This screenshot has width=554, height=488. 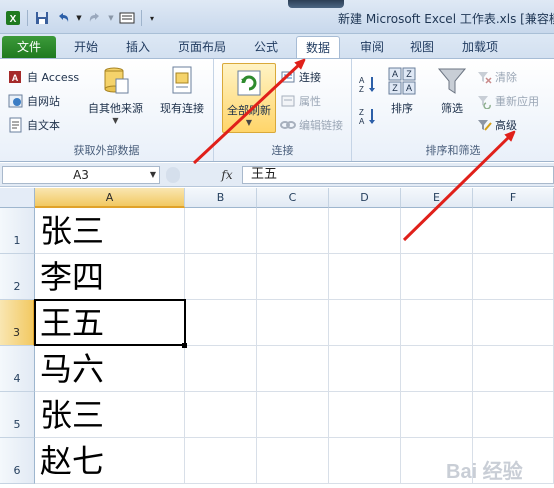 I want to click on tab-5: 数据, so click(x=318, y=47).